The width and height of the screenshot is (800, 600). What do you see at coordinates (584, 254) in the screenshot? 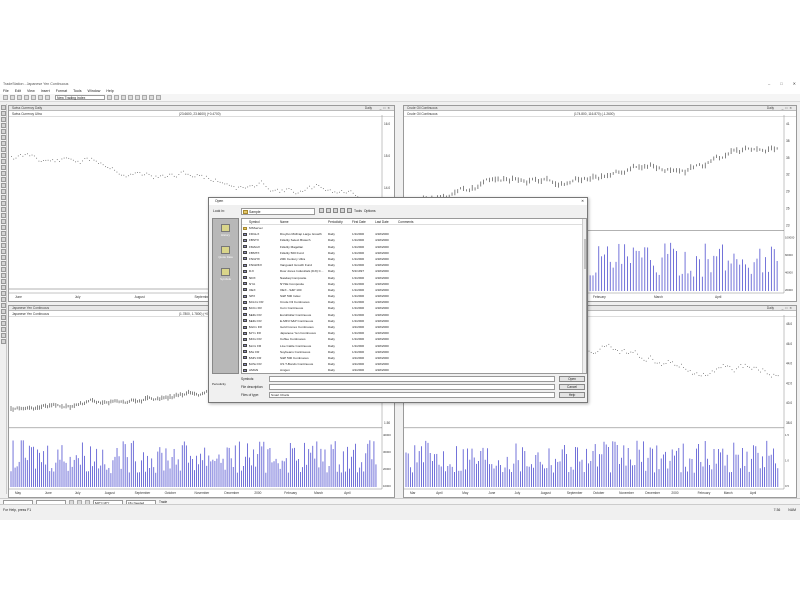
I see `scroll-thumb` at bounding box center [584, 254].